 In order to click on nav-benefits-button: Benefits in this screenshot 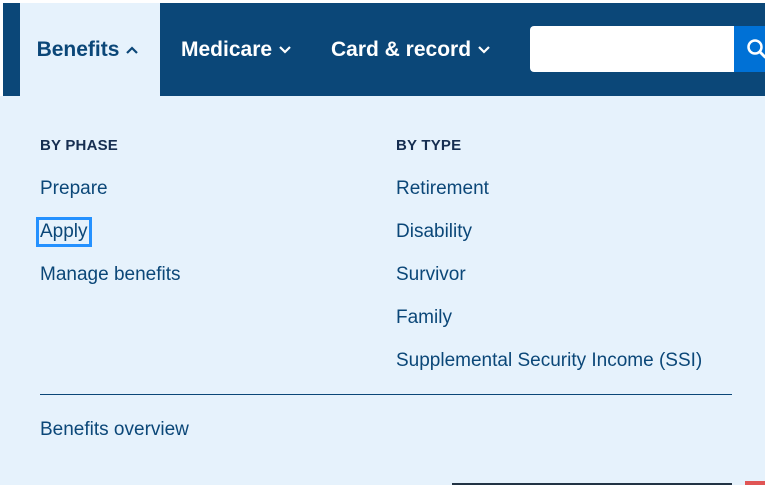, I will do `click(90, 49)`.